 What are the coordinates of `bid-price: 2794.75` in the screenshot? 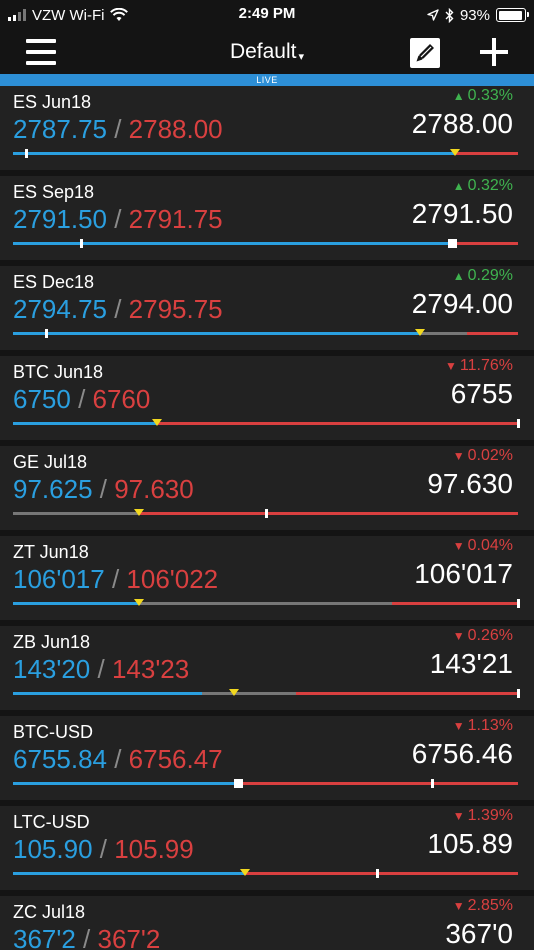 It's located at (60, 309).